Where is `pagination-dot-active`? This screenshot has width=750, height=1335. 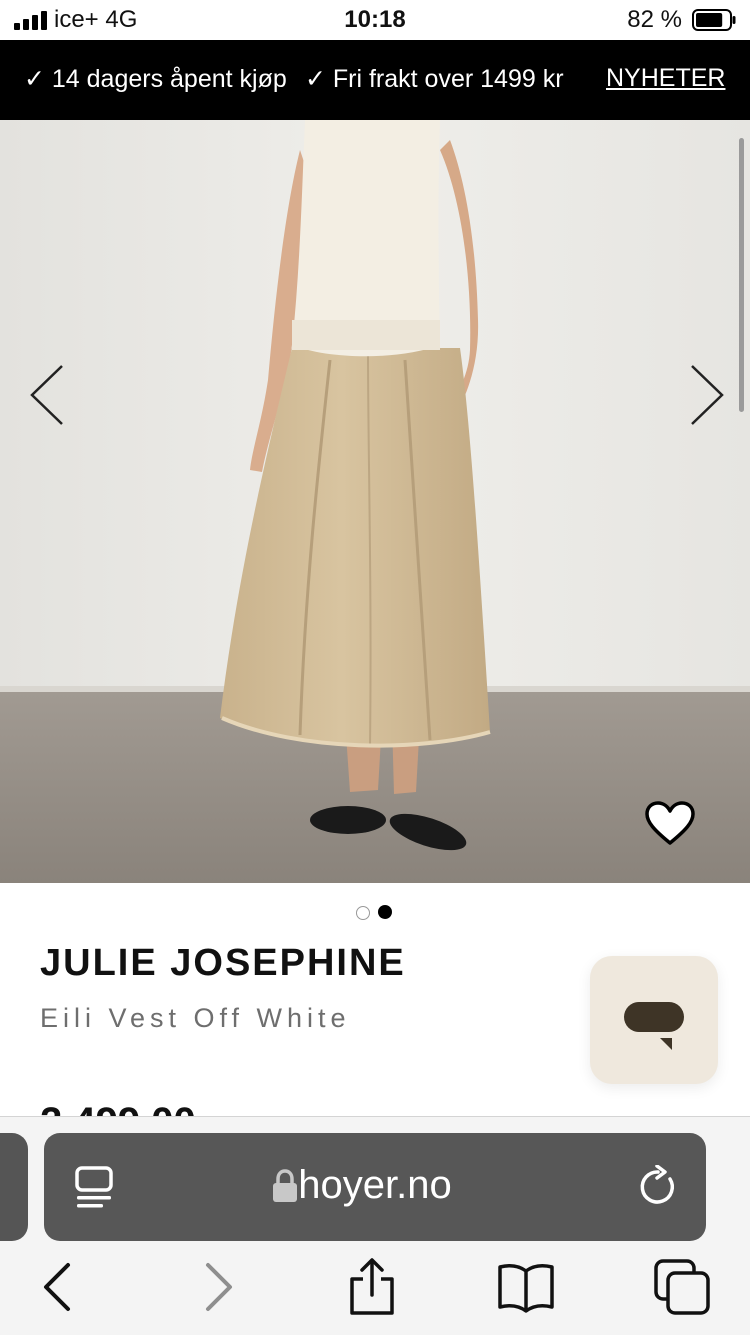
pagination-dot-active is located at coordinates (385, 912).